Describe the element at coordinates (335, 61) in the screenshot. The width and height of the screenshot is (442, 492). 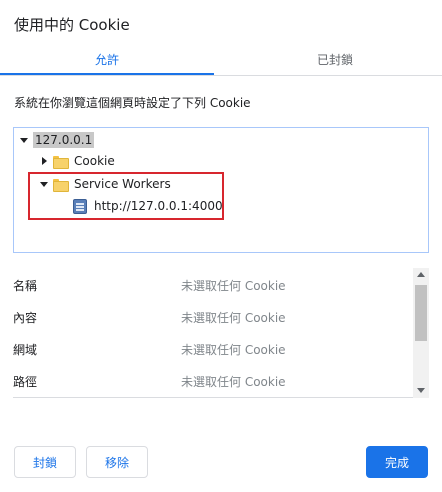
I see `tab-blocked: 已封鎖` at that location.